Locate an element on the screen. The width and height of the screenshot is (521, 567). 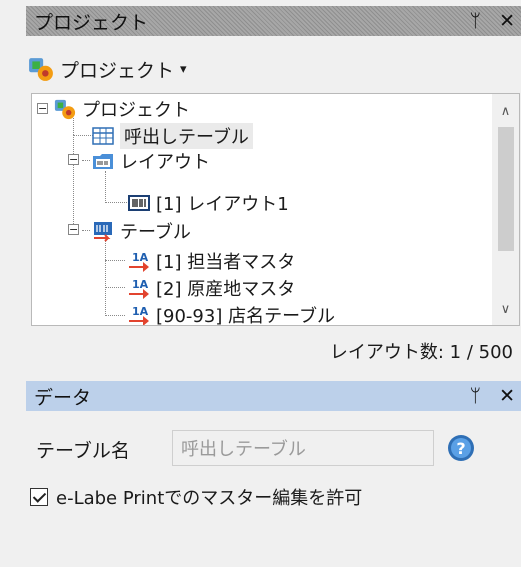
scroll-up-icon: ∧ is located at coordinates (505, 111).